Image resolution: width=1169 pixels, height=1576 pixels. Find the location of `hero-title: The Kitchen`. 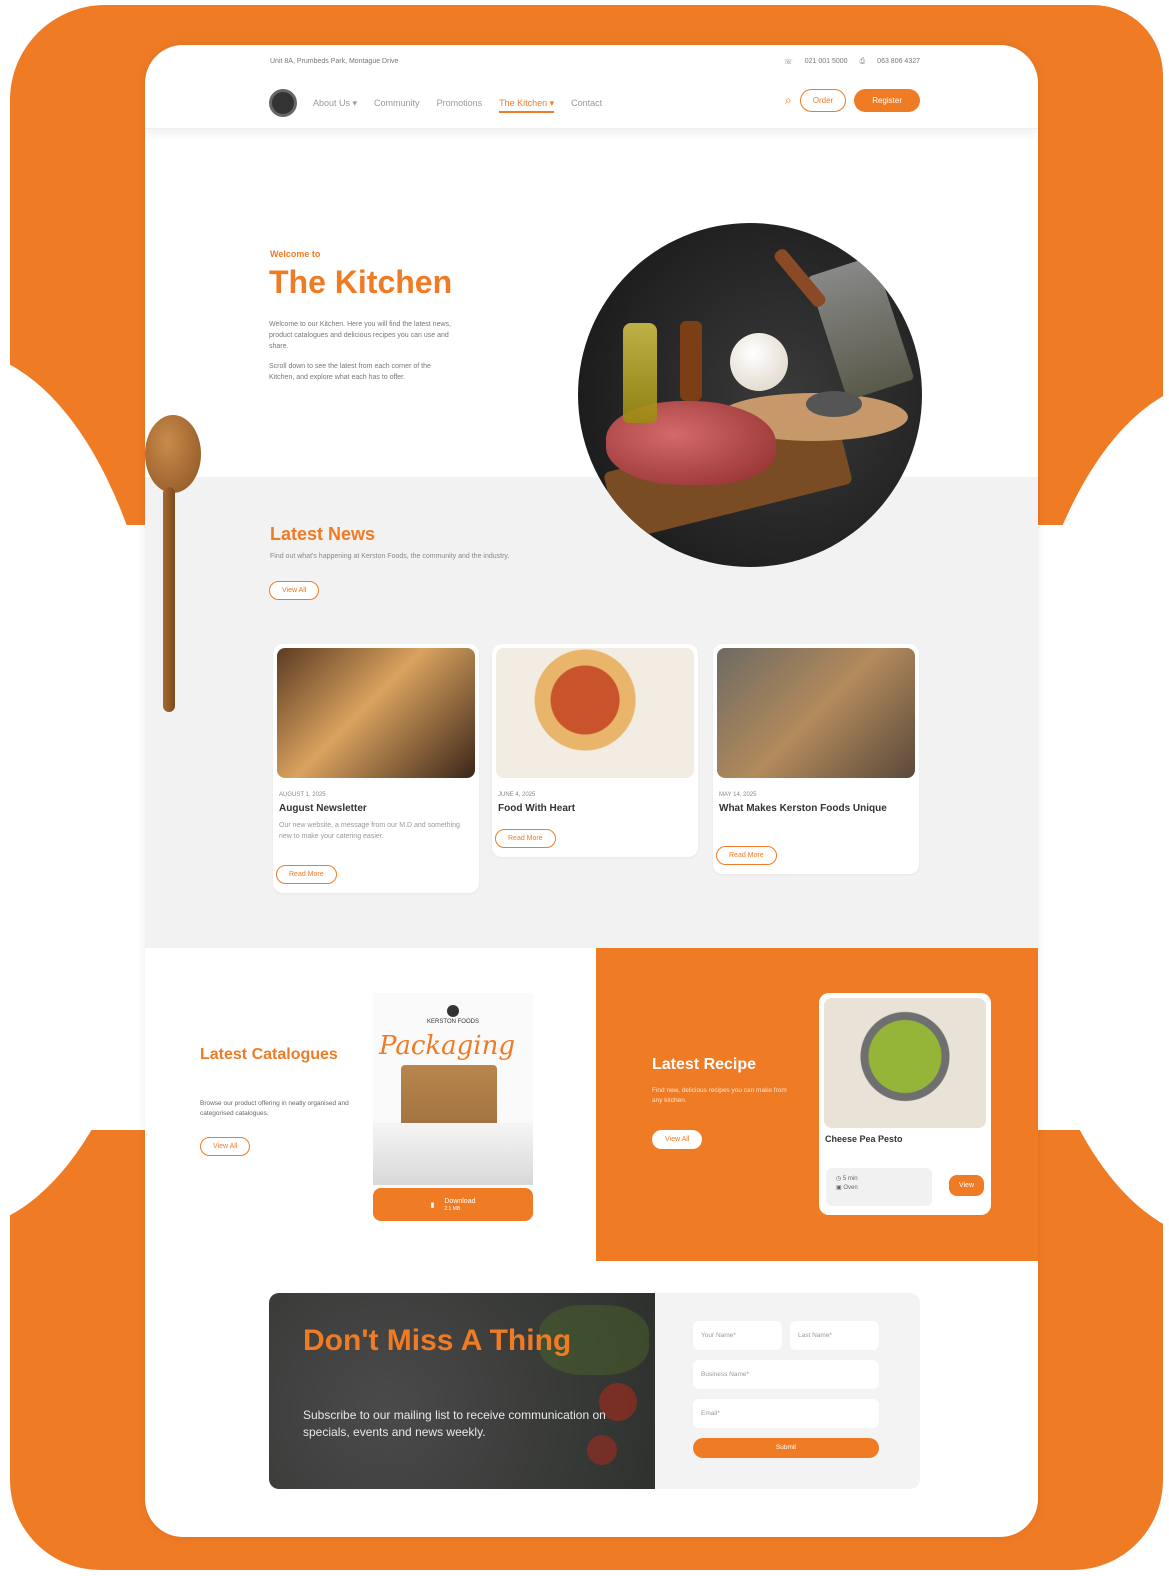

hero-title: The Kitchen is located at coordinates (361, 282).